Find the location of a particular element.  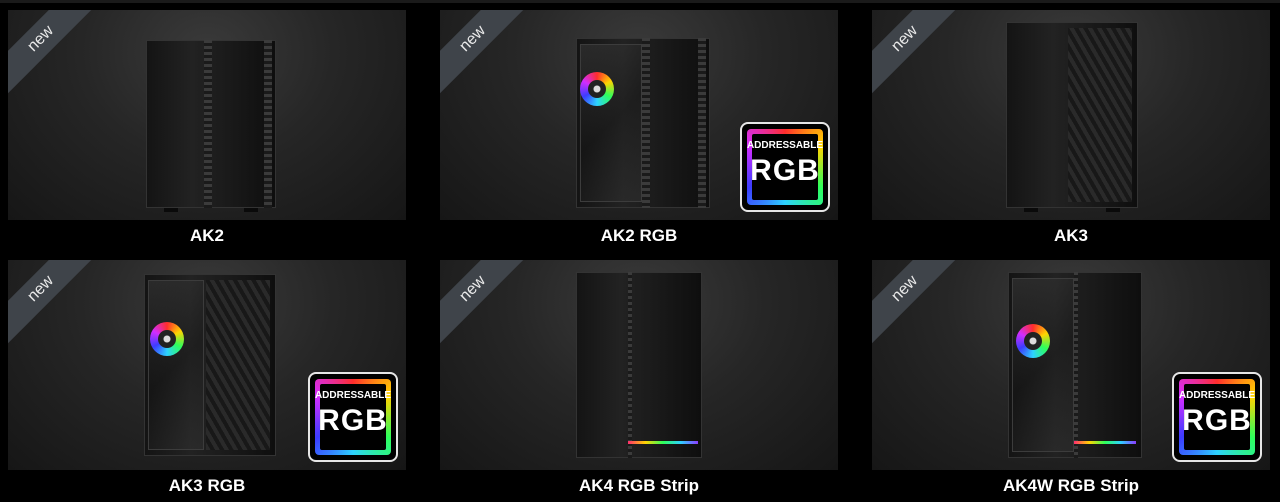

product-image-ak2: new is located at coordinates (207, 115).